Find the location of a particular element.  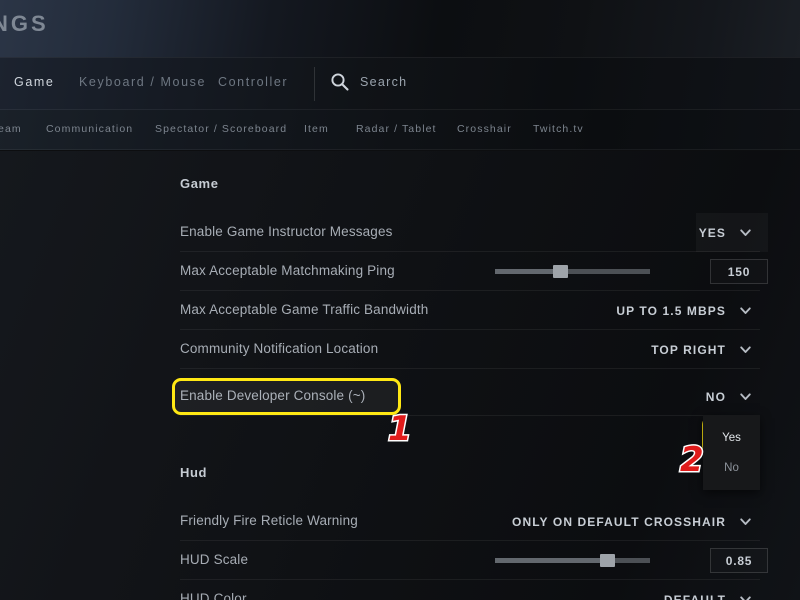

setting-value-input: 150 is located at coordinates (739, 271).